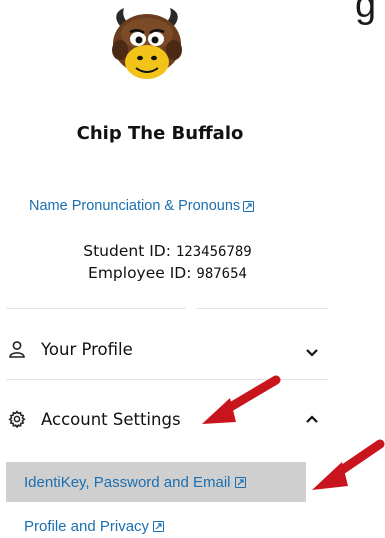 Image resolution: width=385 pixels, height=538 pixels. I want to click on section-your-profile: Your Profile, so click(167, 349).